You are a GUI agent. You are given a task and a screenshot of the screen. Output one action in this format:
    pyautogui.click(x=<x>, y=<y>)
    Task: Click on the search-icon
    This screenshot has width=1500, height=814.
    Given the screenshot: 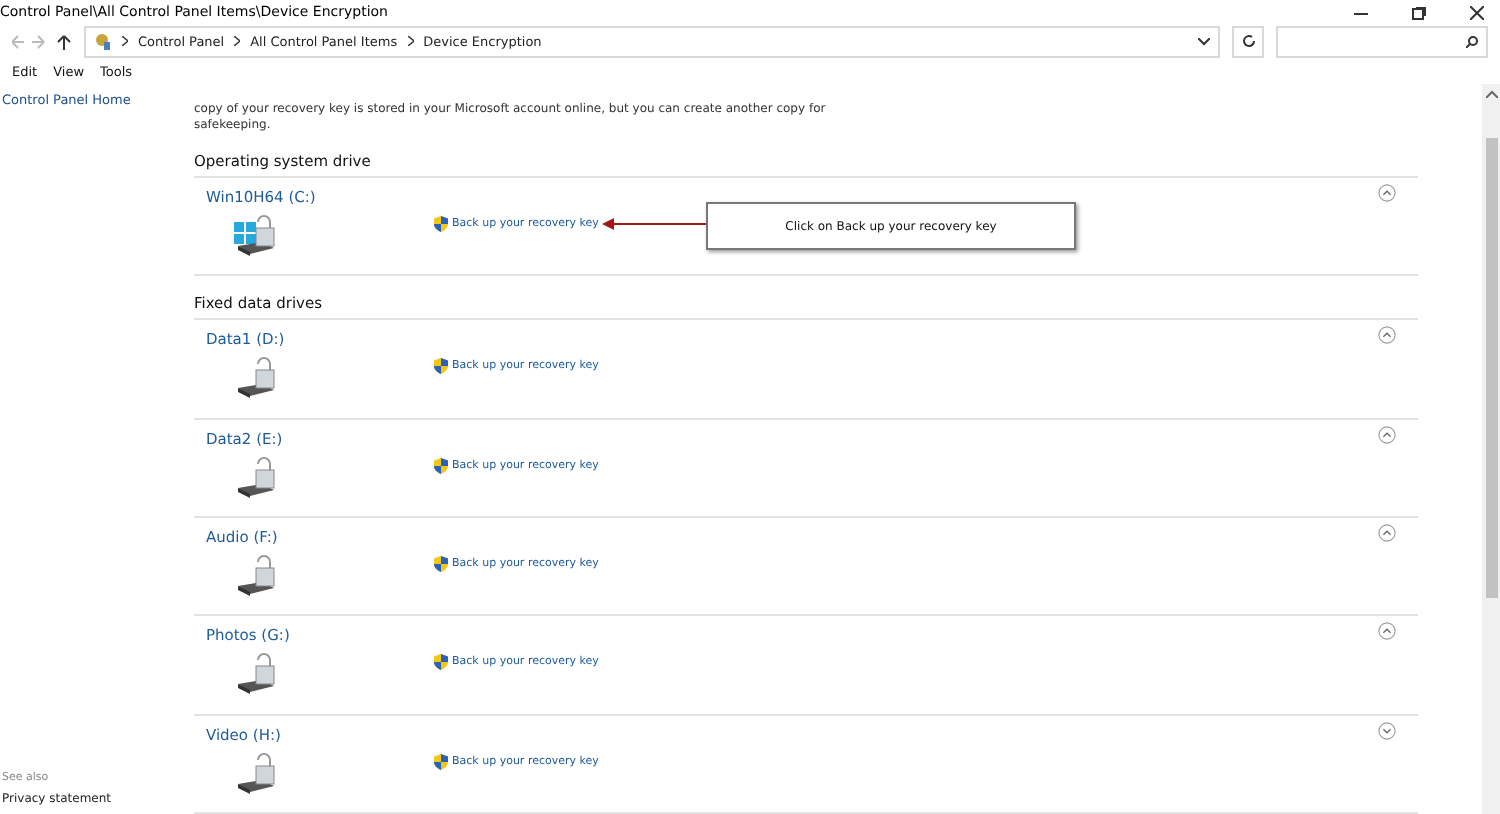 What is the action you would take?
    pyautogui.click(x=1472, y=41)
    